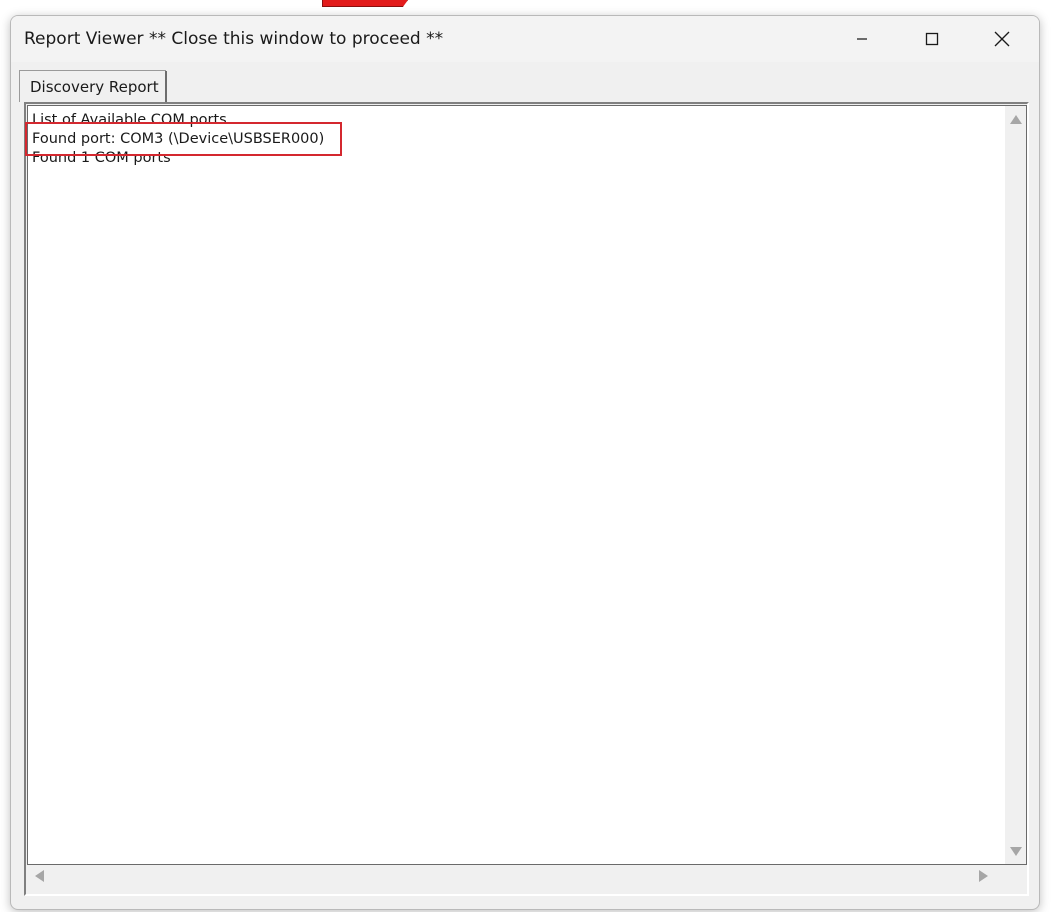 The height and width of the screenshot is (912, 1057). Describe the element at coordinates (1016, 119) in the screenshot. I see `scroll-up-icon` at that location.